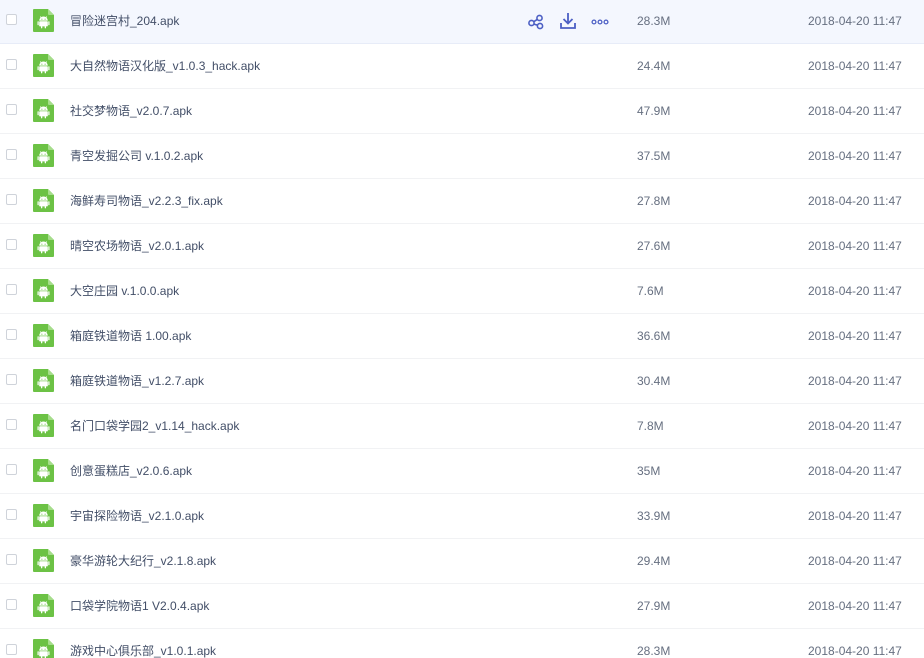 This screenshot has height=658, width=924. What do you see at coordinates (462, 22) in the screenshot?
I see `file-row: 冒险迷宫村_204.apk 28.3M 2018-04-20 11:47` at bounding box center [462, 22].